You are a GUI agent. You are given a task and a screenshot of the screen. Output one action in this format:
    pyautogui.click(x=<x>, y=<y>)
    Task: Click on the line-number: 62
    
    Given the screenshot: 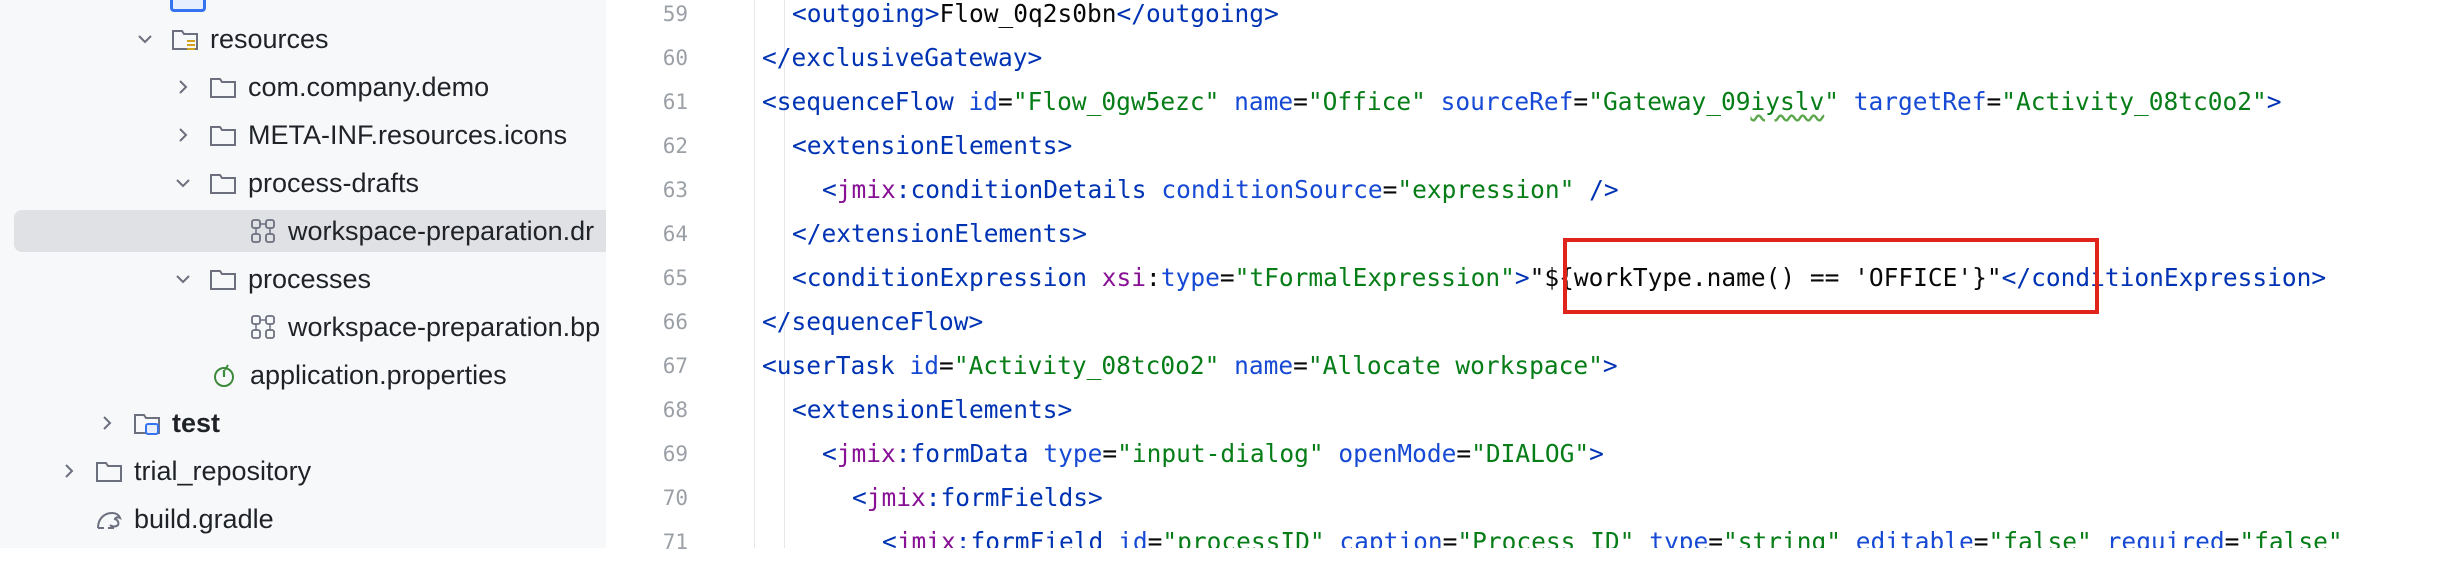 What is the action you would take?
    pyautogui.click(x=675, y=146)
    